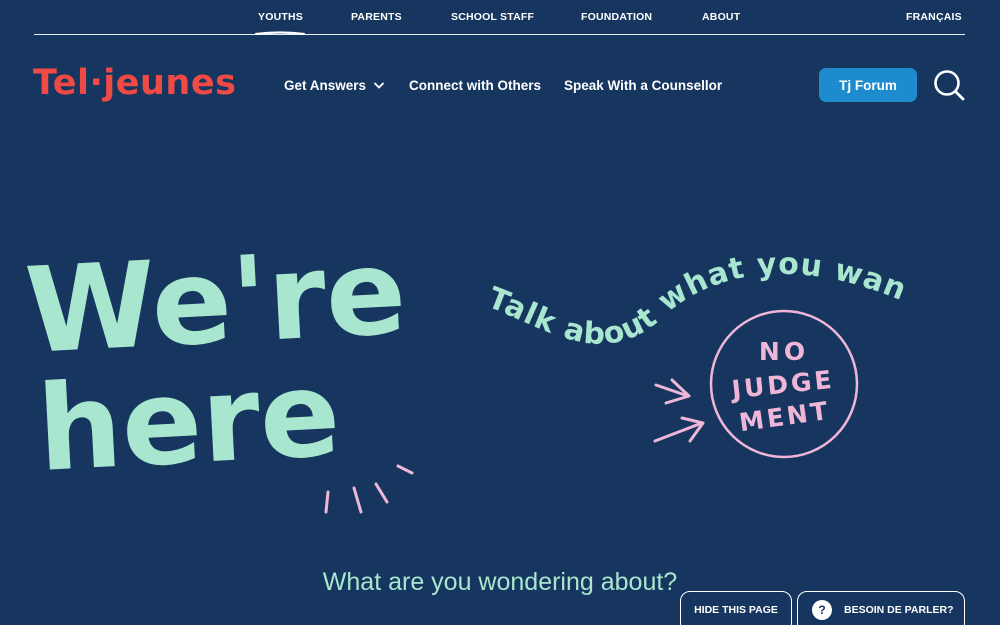 This screenshot has height=625, width=1000. What do you see at coordinates (379, 85) in the screenshot?
I see `chevron-down-icon` at bounding box center [379, 85].